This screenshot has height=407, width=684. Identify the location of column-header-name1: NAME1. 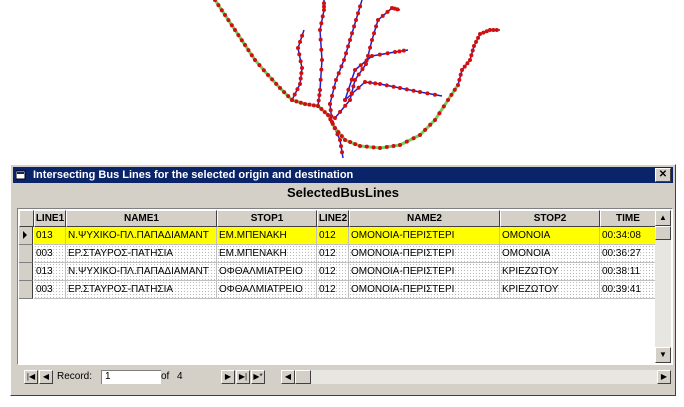
(141, 218).